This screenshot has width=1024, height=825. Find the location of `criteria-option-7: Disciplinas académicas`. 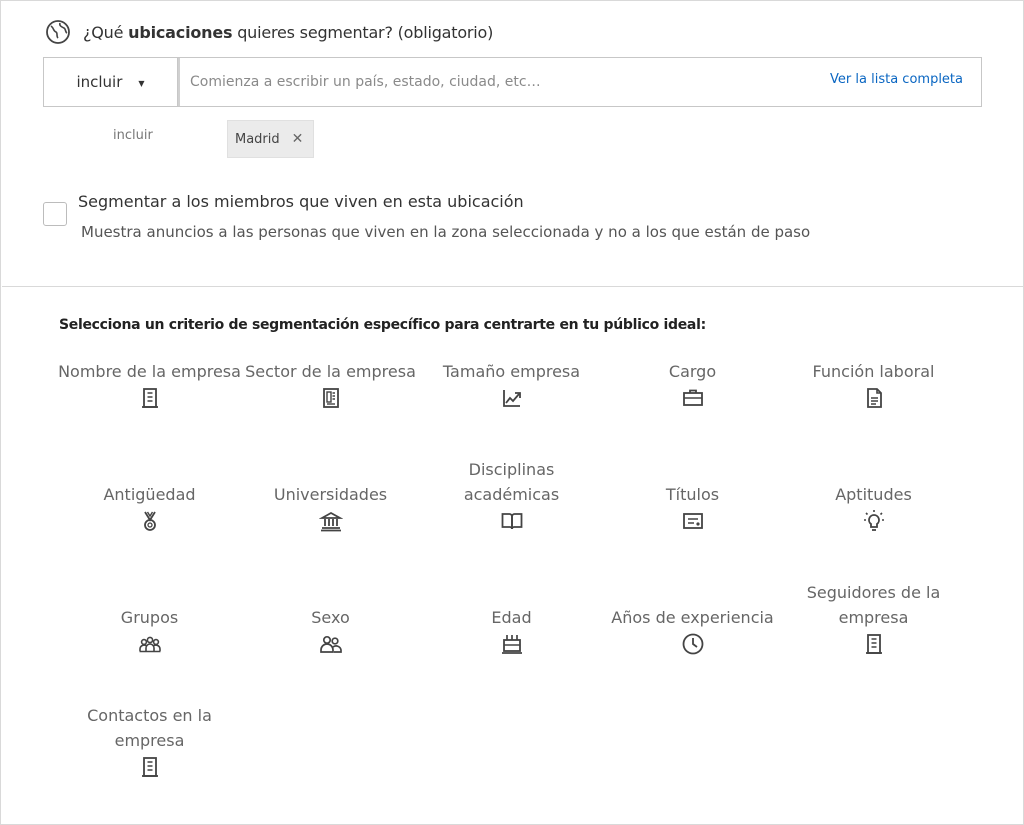

criteria-option-7: Disciplinas académicas is located at coordinates (511, 495).